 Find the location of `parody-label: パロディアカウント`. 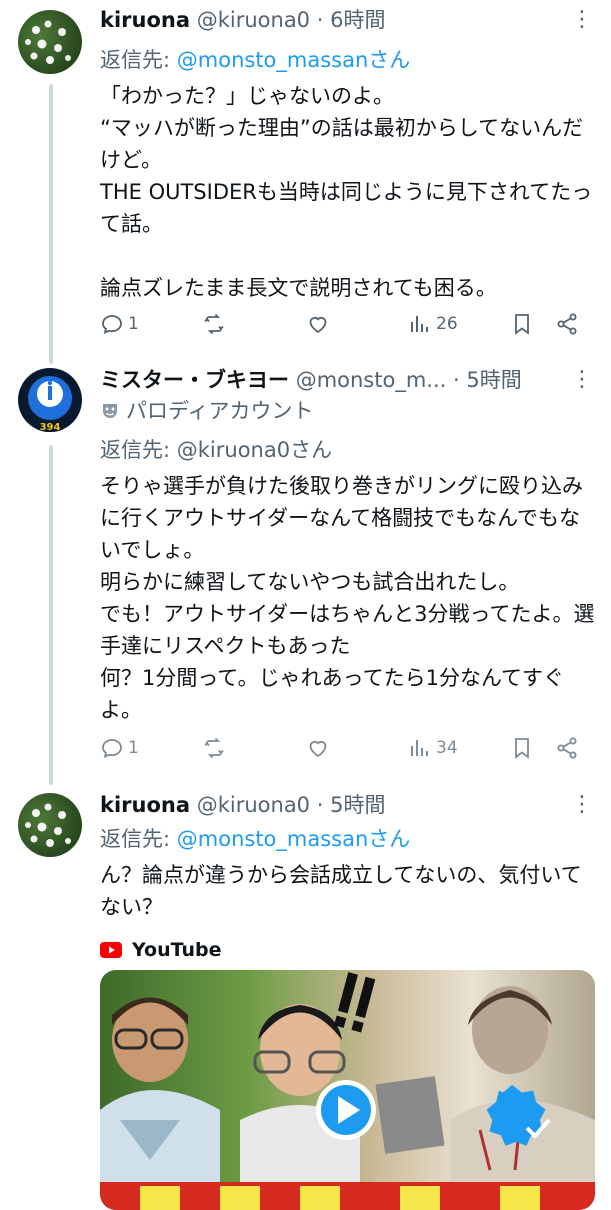

parody-label: パロディアカウント is located at coordinates (348, 411).